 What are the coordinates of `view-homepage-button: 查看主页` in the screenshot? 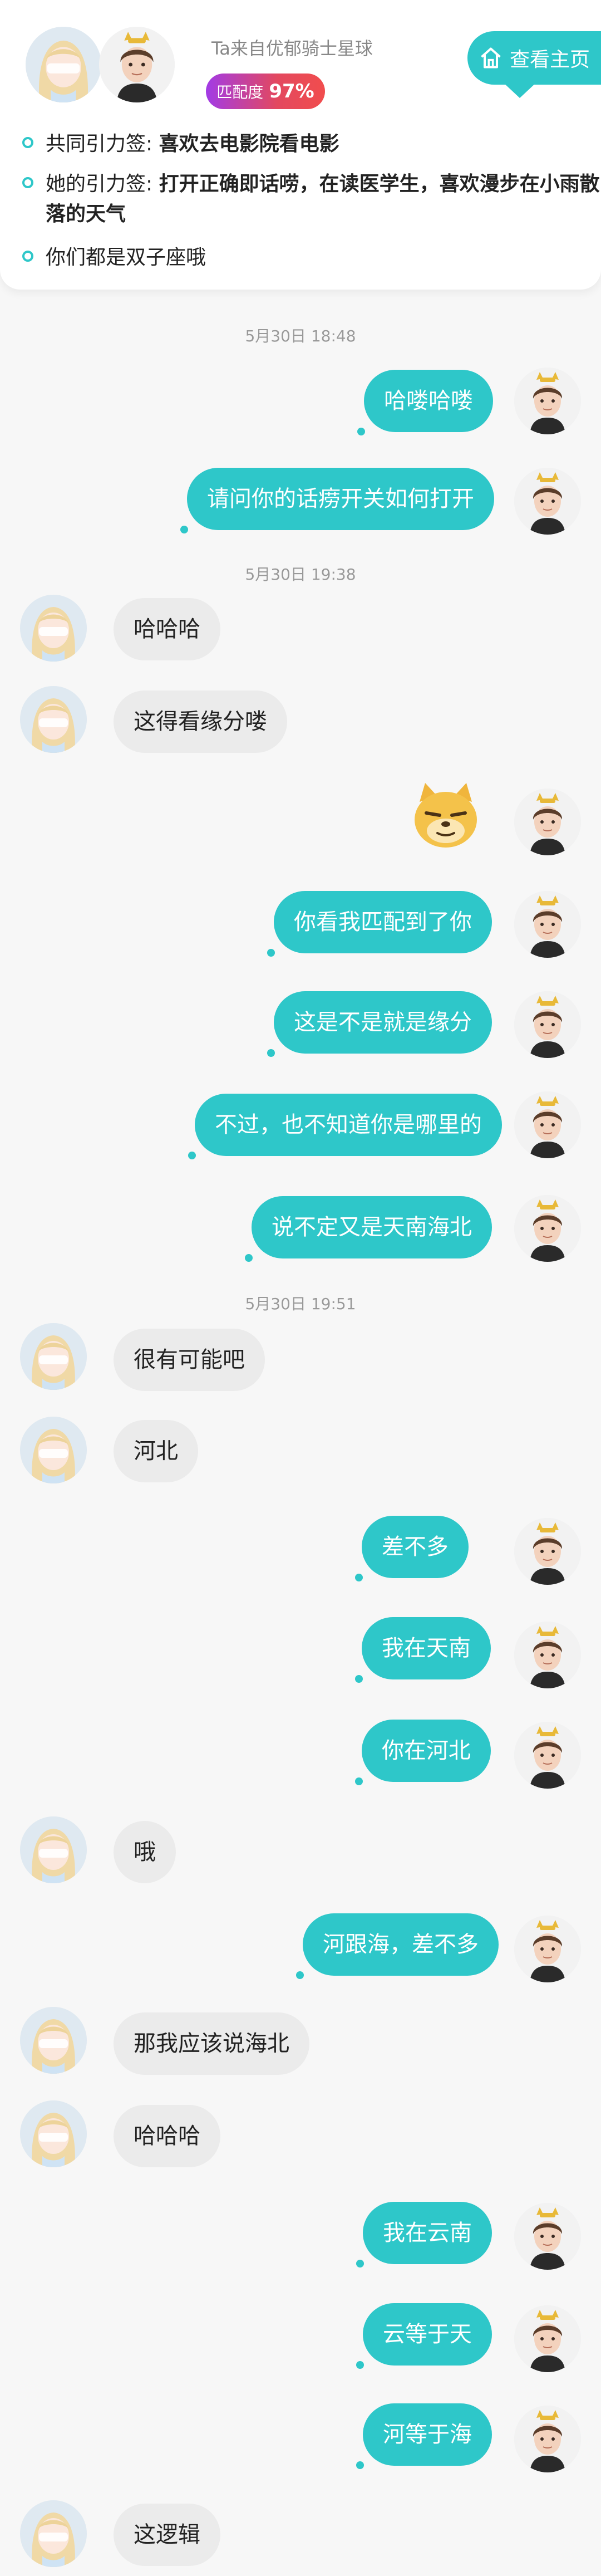 It's located at (534, 58).